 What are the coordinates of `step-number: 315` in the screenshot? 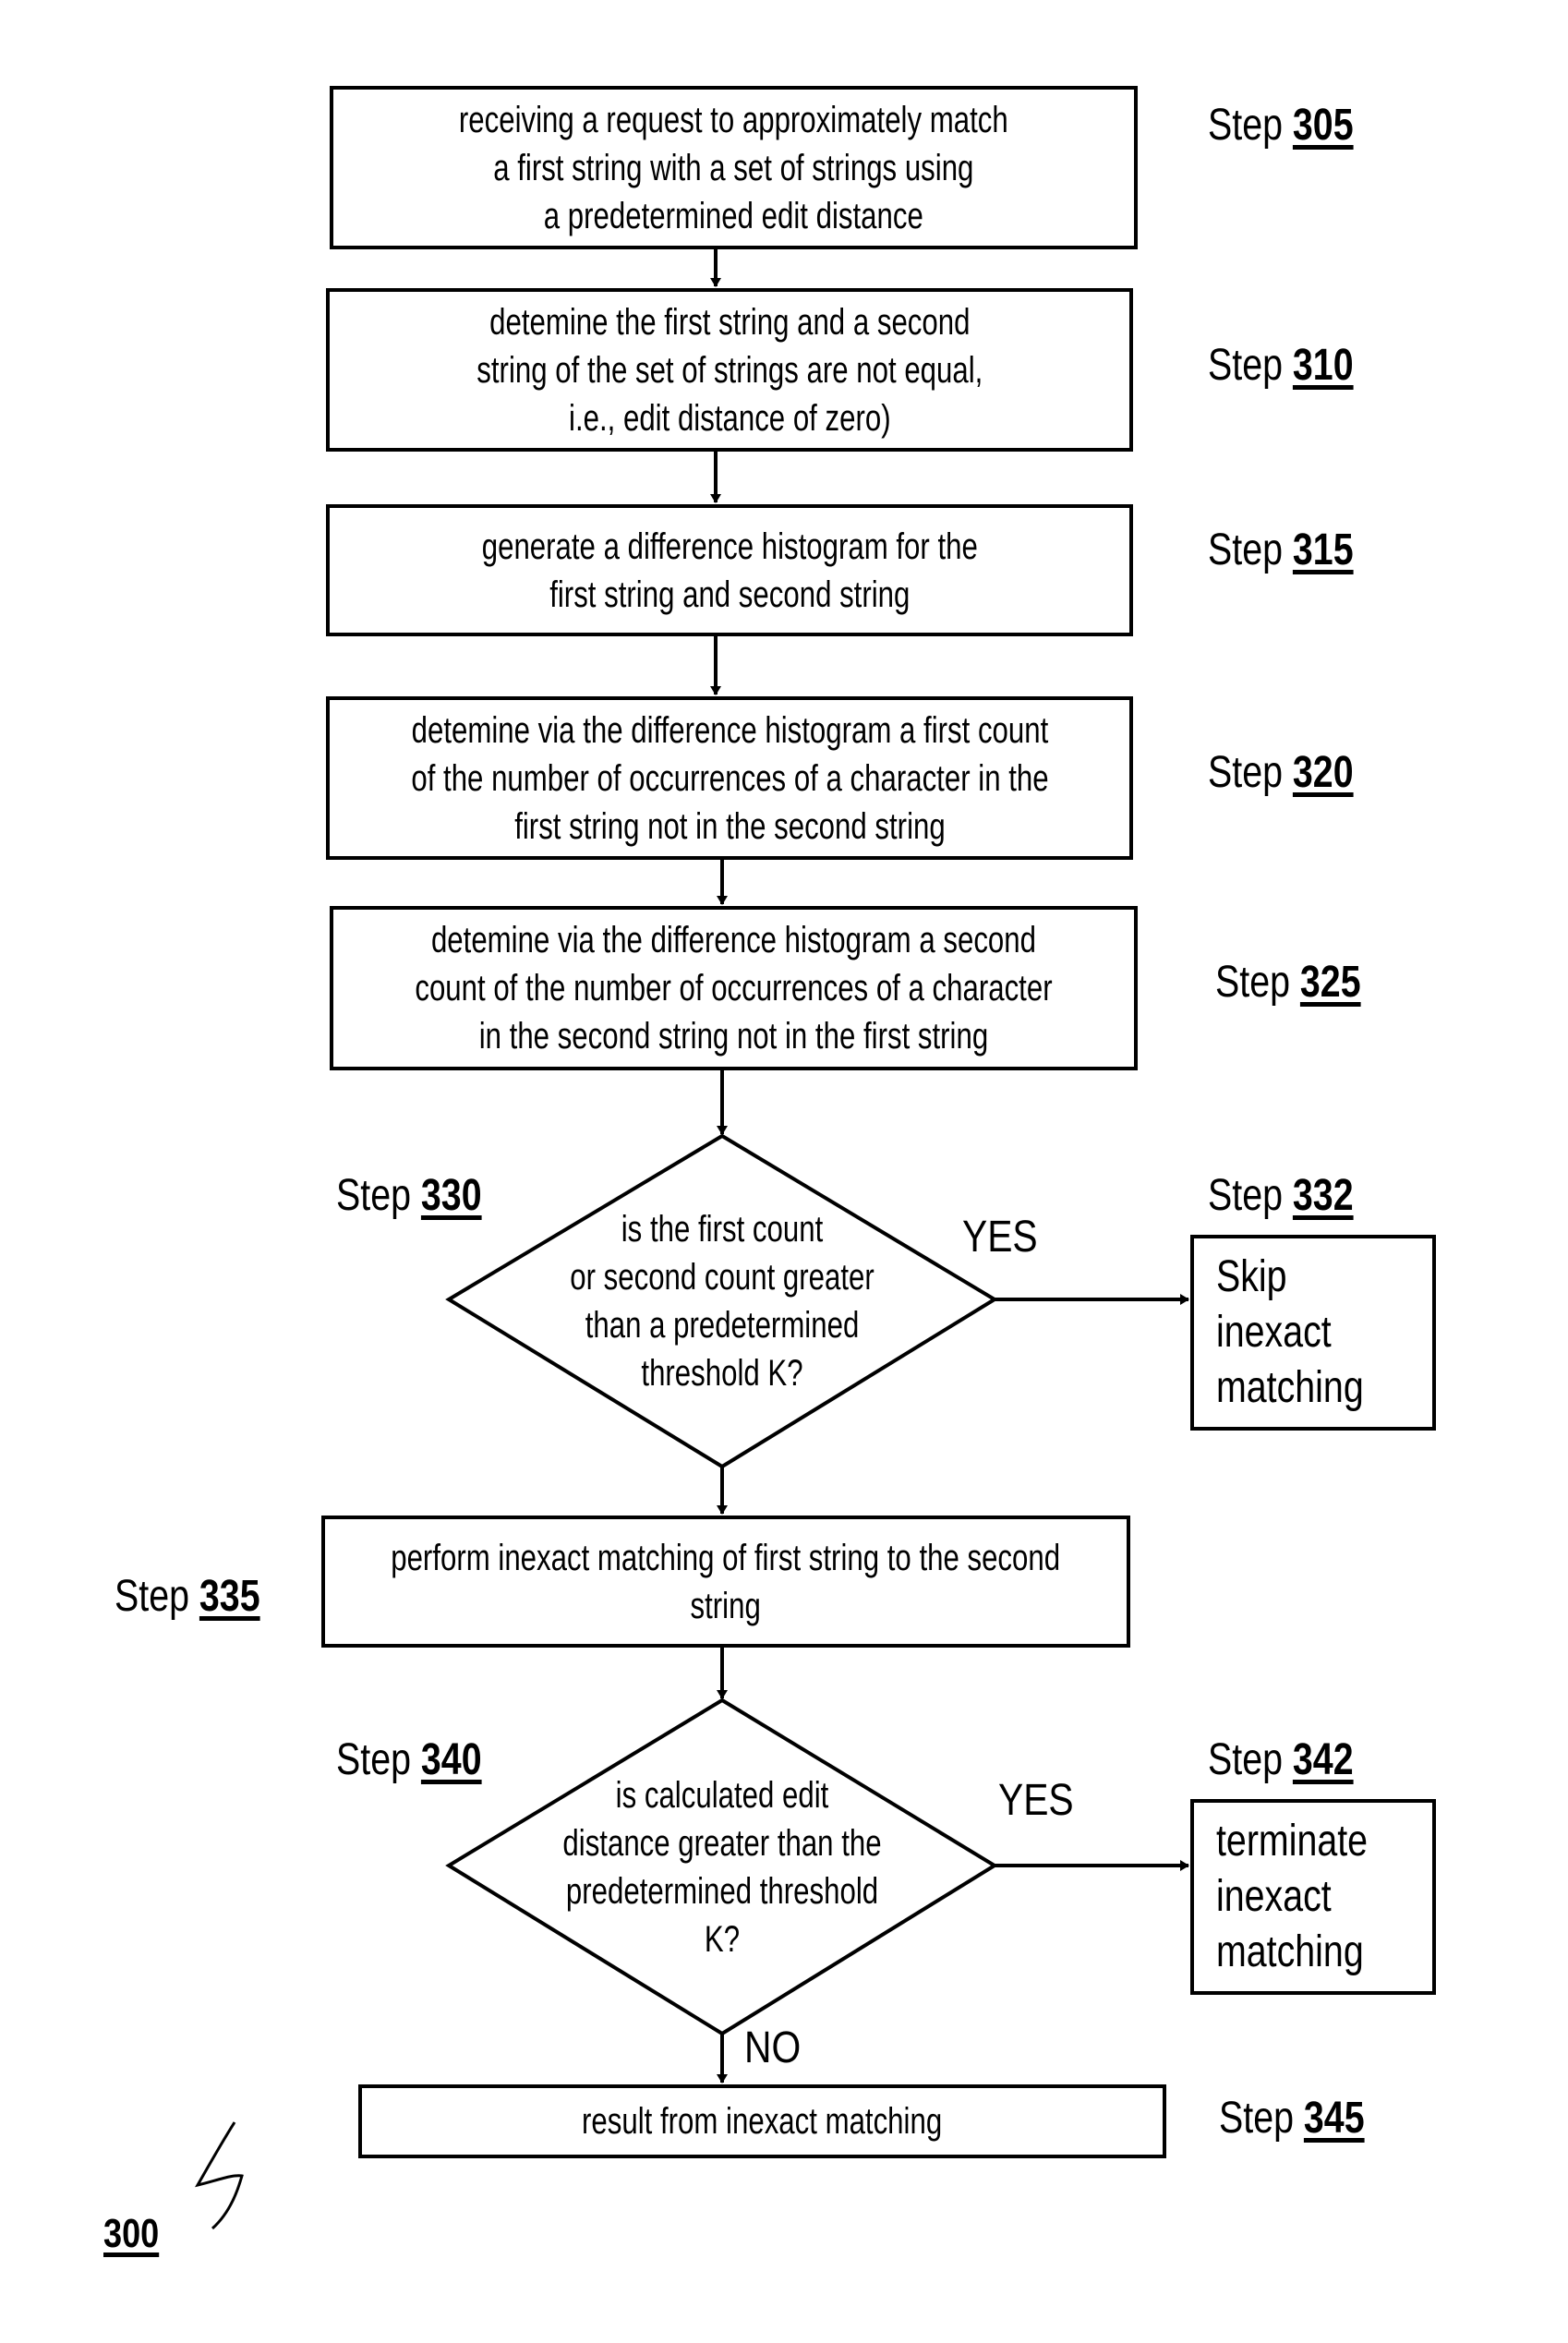 It's located at (1323, 549).